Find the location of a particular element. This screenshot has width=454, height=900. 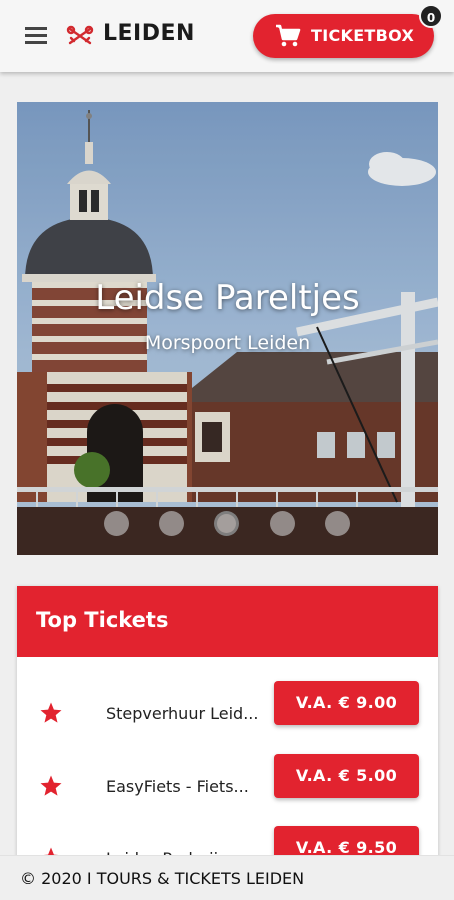

ticket-price-button: V.A. € 5.00 is located at coordinates (346, 776).